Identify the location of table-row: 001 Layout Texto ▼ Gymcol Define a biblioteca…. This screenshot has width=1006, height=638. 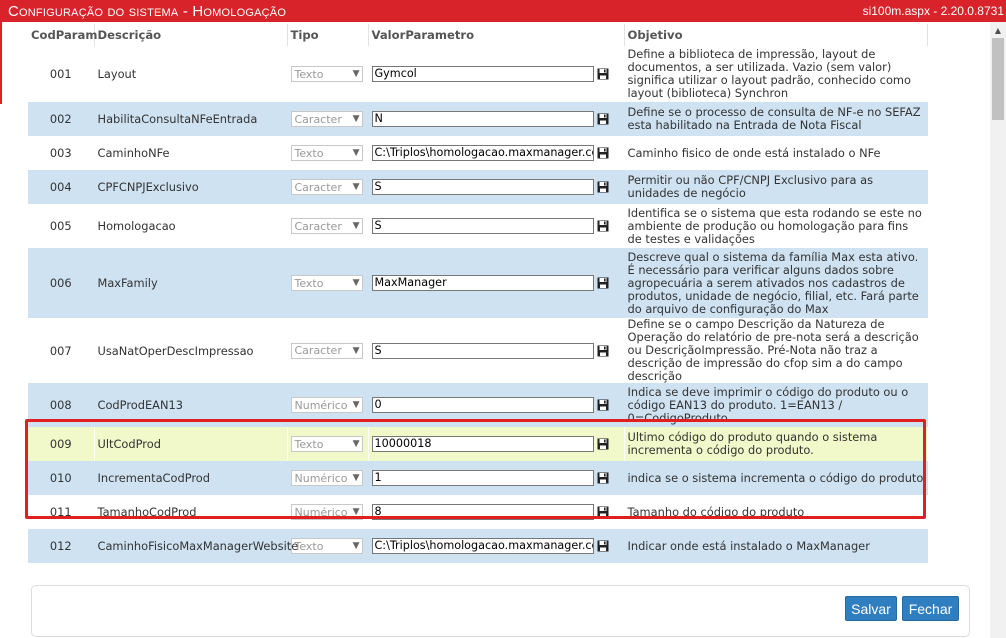
(478, 74).